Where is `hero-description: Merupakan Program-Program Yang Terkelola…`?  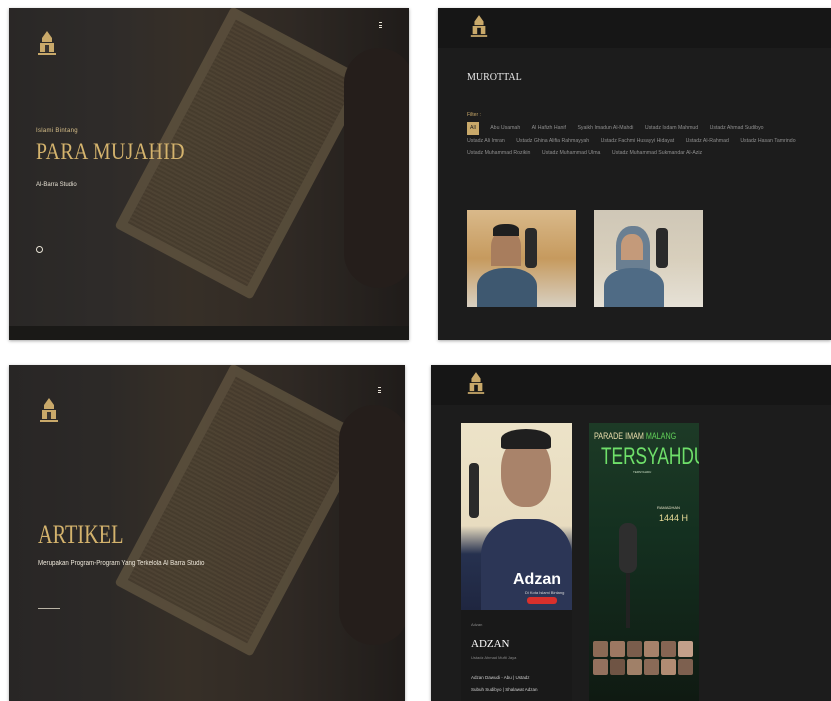 hero-description: Merupakan Program-Program Yang Terkelola… is located at coordinates (121, 563).